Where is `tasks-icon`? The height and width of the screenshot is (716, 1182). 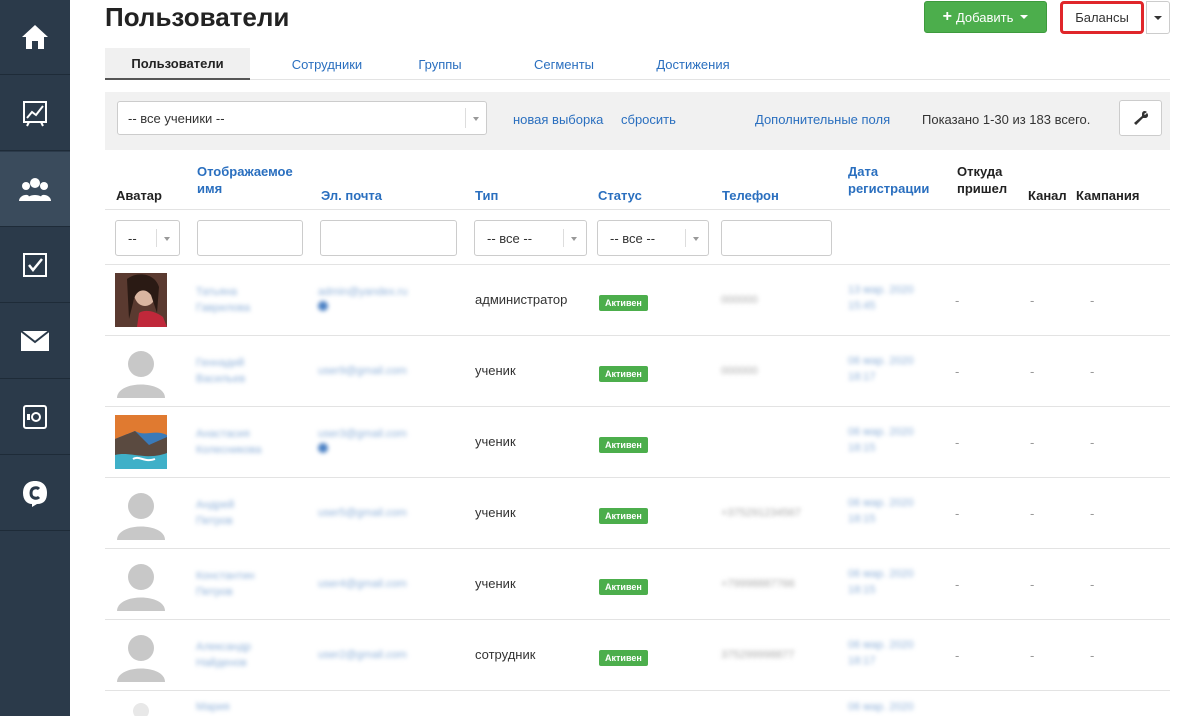
tasks-icon is located at coordinates (35, 265).